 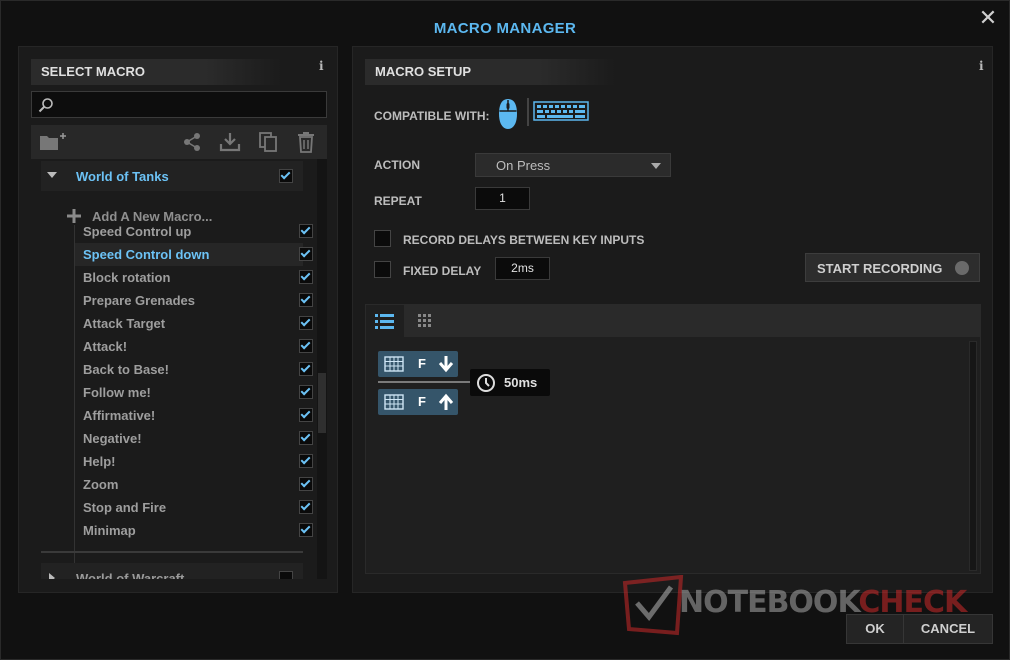 I want to click on record-delays-label: RECORD DELAYS BETWEEN KEY INPUTS, so click(x=524, y=240).